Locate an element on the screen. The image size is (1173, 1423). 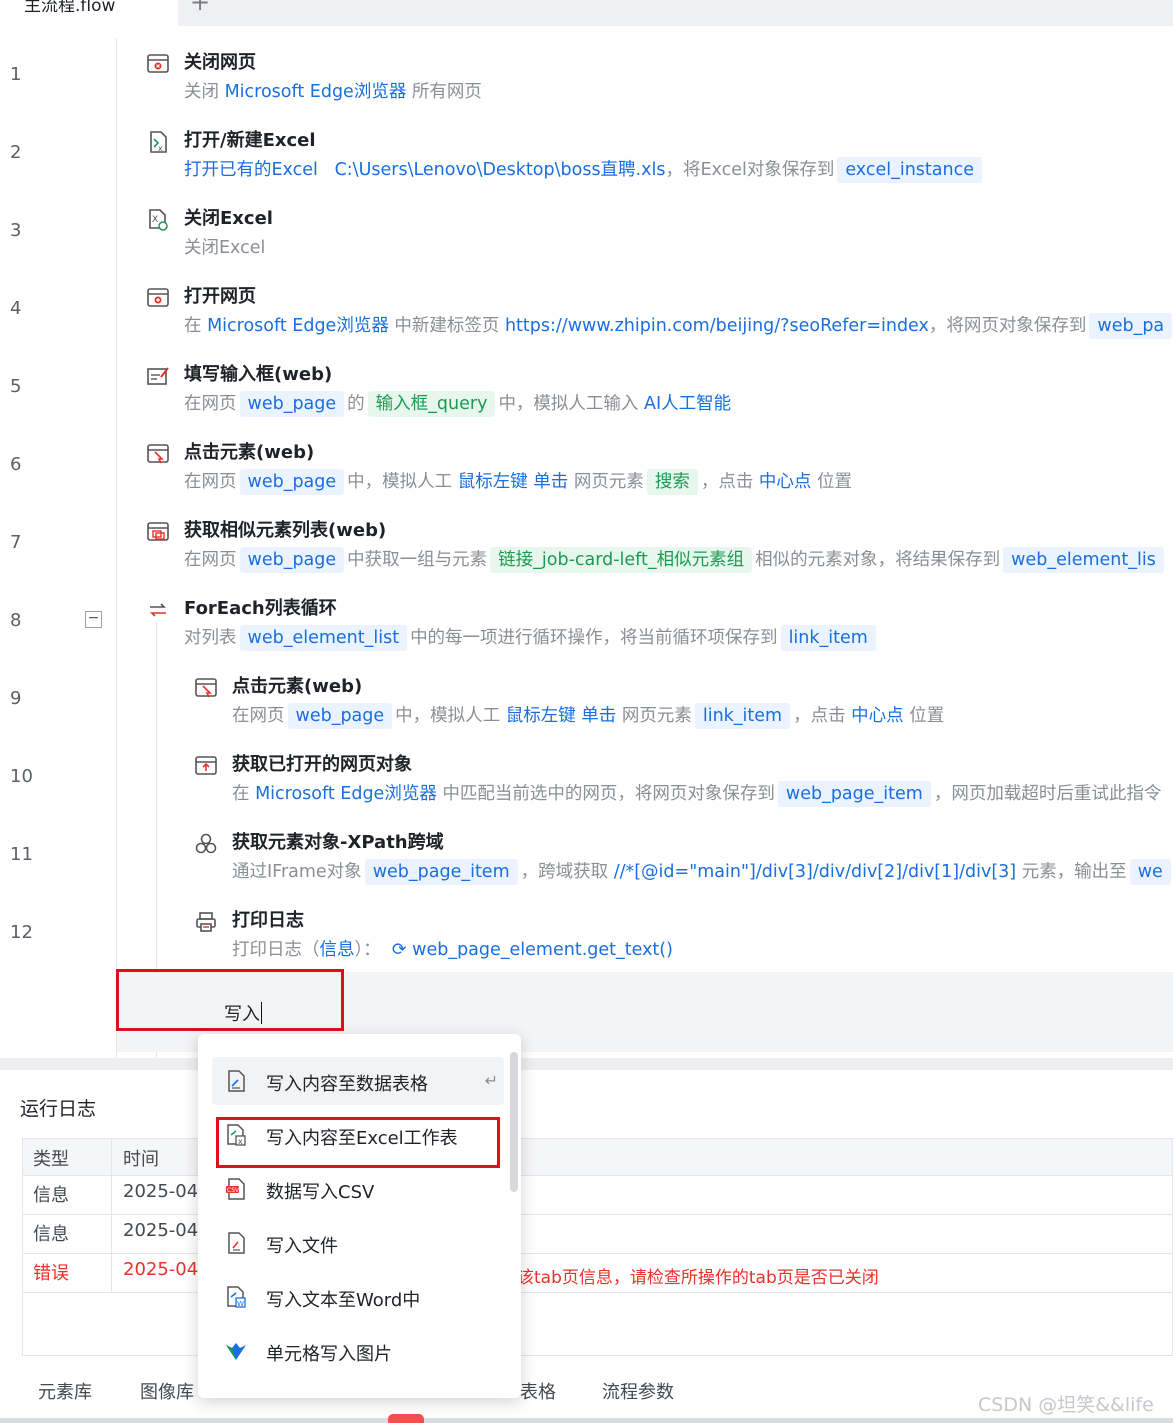
variable-tag: we is located at coordinates (1150, 872).